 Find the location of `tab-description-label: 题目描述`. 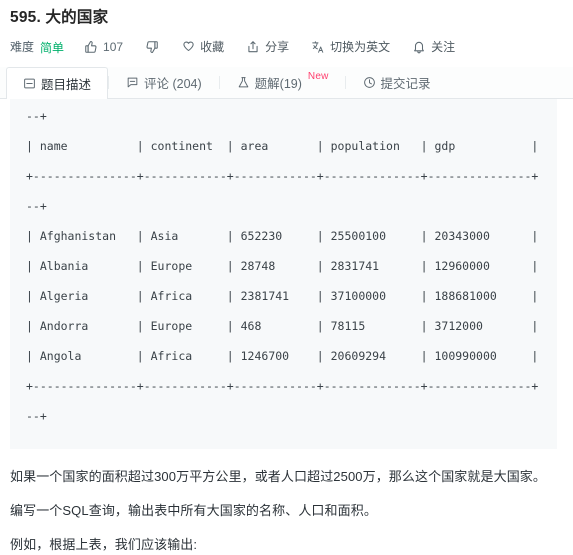

tab-description-label: 题目描述 is located at coordinates (66, 85).